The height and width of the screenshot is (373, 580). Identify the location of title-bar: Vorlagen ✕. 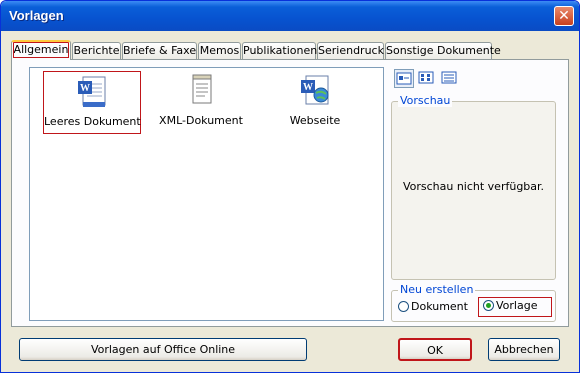
(290, 16).